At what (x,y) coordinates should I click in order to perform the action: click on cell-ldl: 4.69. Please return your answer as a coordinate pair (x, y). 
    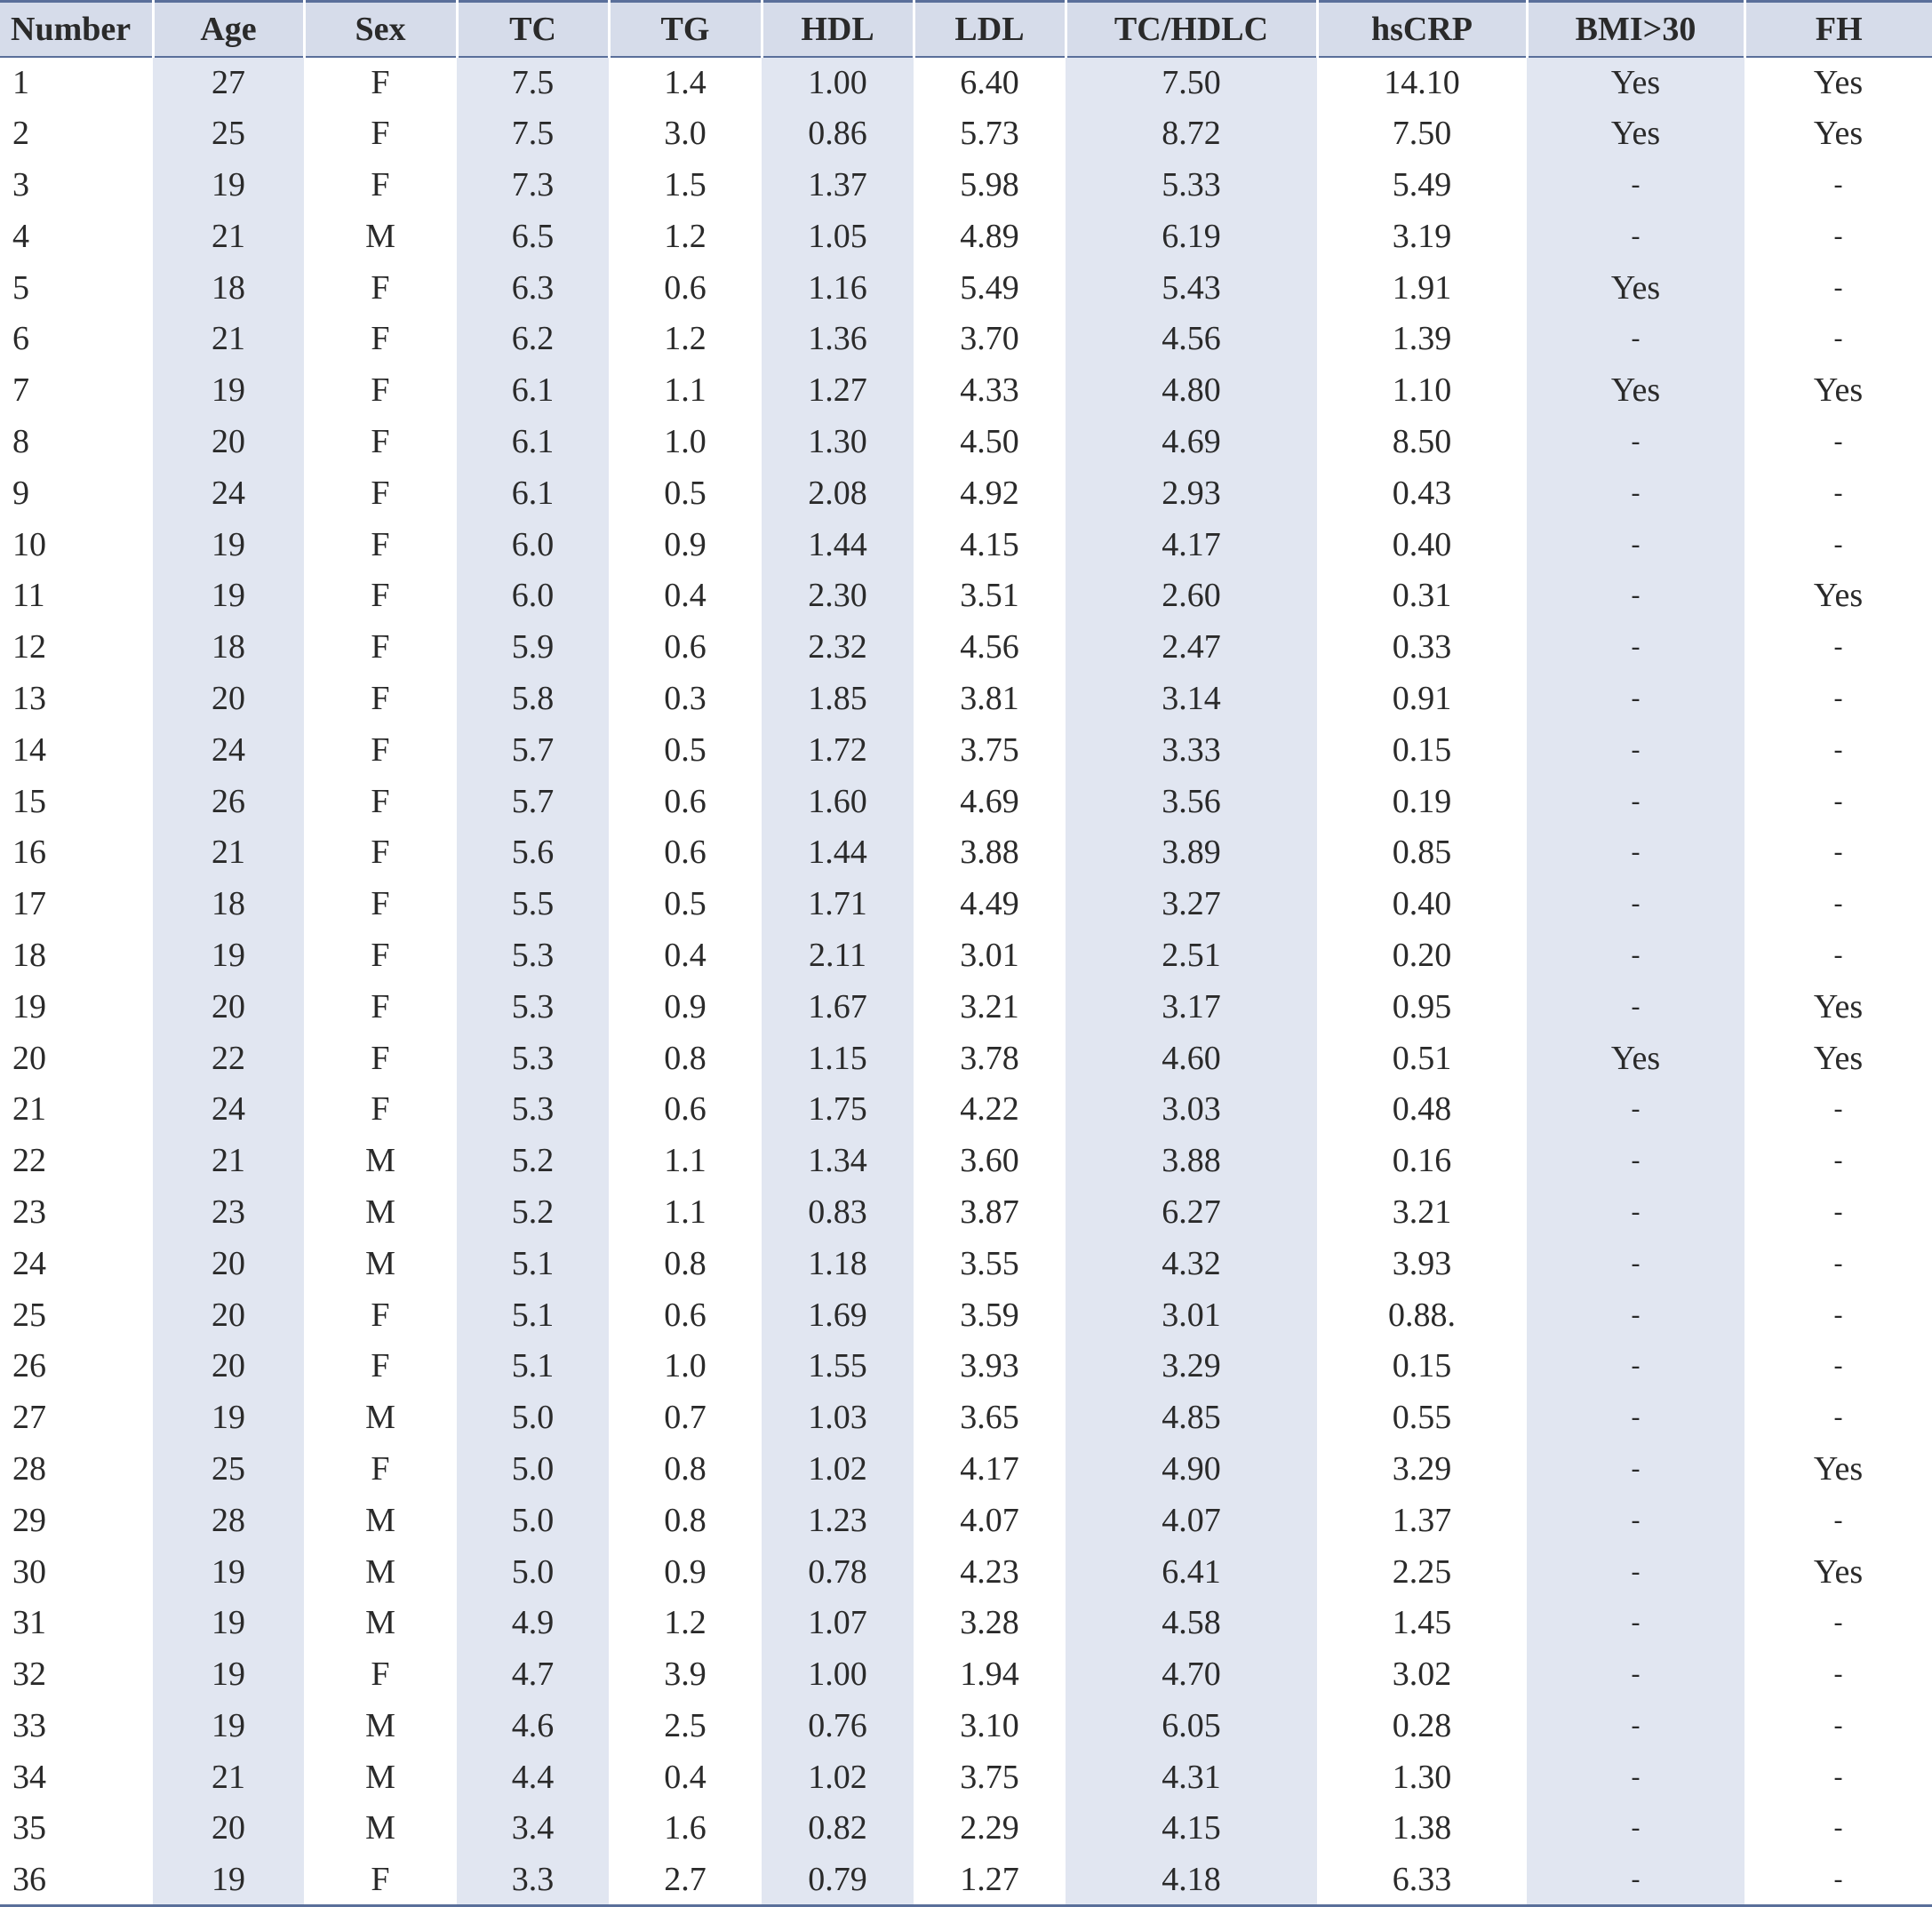
    Looking at the image, I should click on (989, 801).